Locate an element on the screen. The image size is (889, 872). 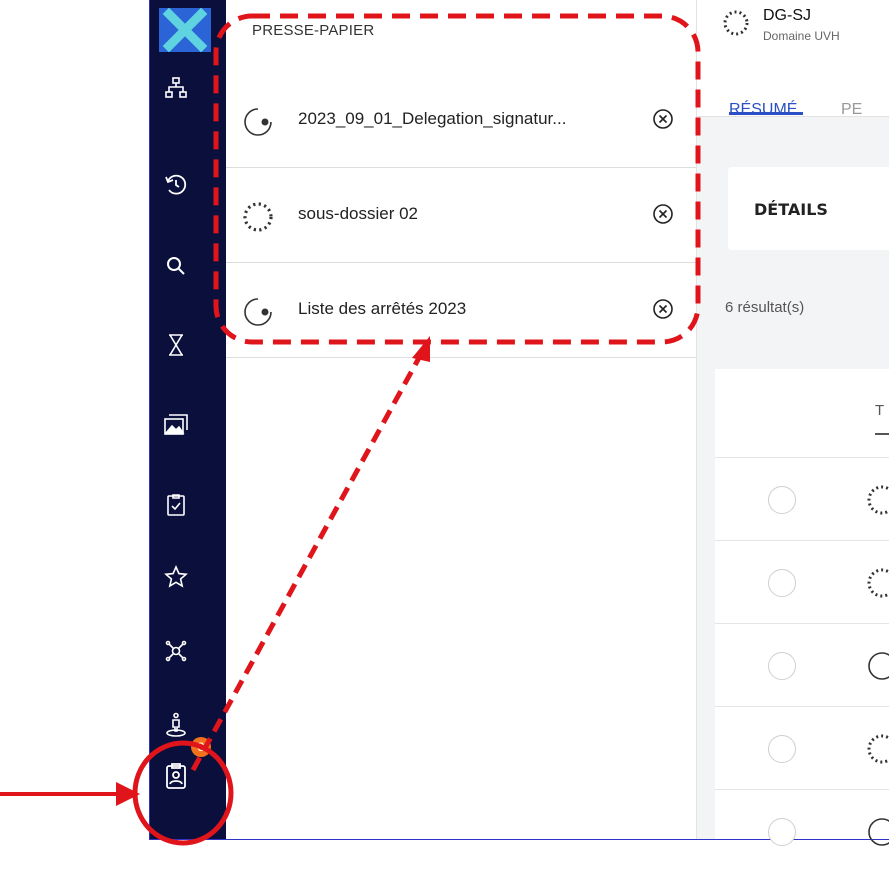
panel-title: PRESSE-PAPIER is located at coordinates (313, 30).